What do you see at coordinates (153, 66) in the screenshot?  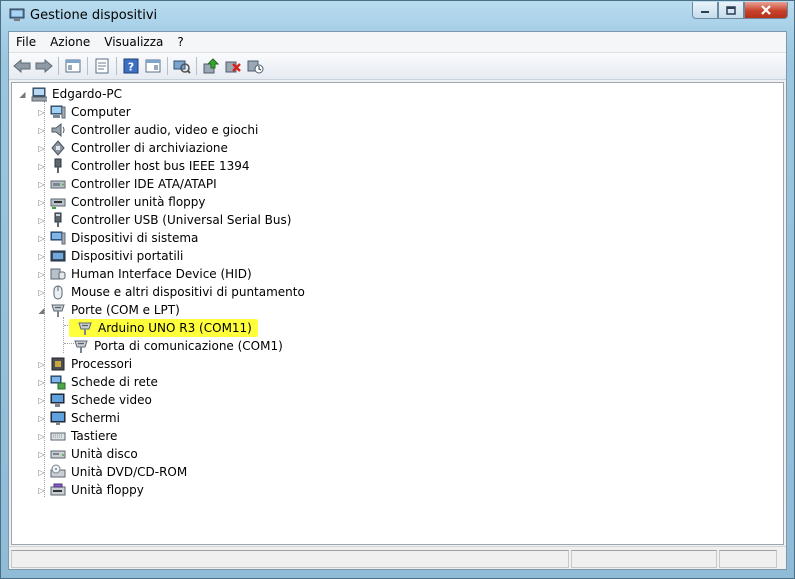 I see `show-action-pane-icon` at bounding box center [153, 66].